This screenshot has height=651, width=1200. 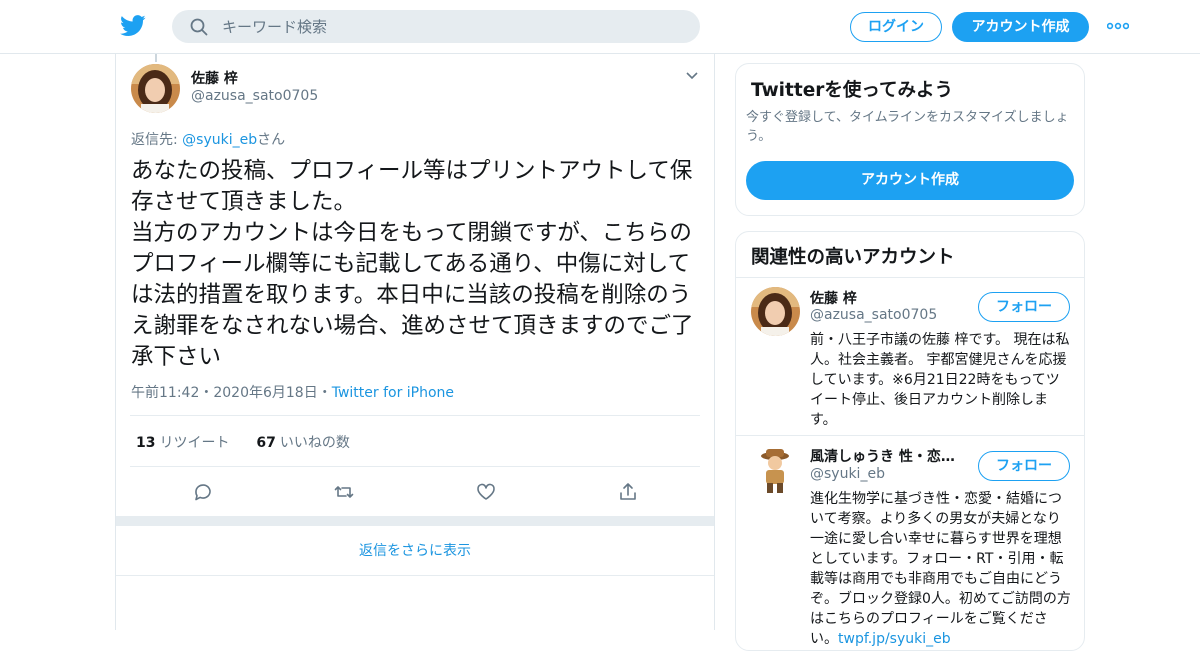 I want to click on related-account-name: 佐藤 梓, so click(x=833, y=298).